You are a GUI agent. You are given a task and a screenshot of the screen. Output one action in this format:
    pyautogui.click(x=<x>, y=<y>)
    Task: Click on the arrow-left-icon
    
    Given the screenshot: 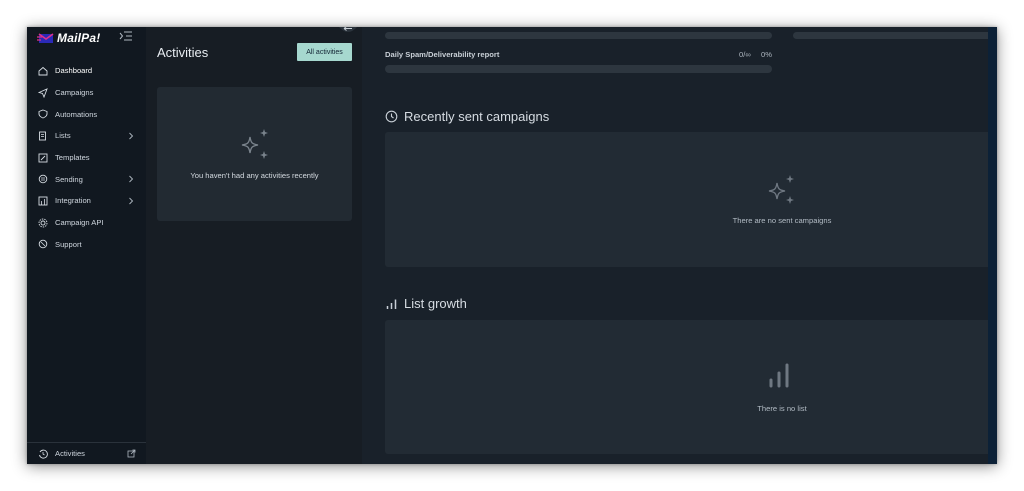 What is the action you would take?
    pyautogui.click(x=348, y=32)
    